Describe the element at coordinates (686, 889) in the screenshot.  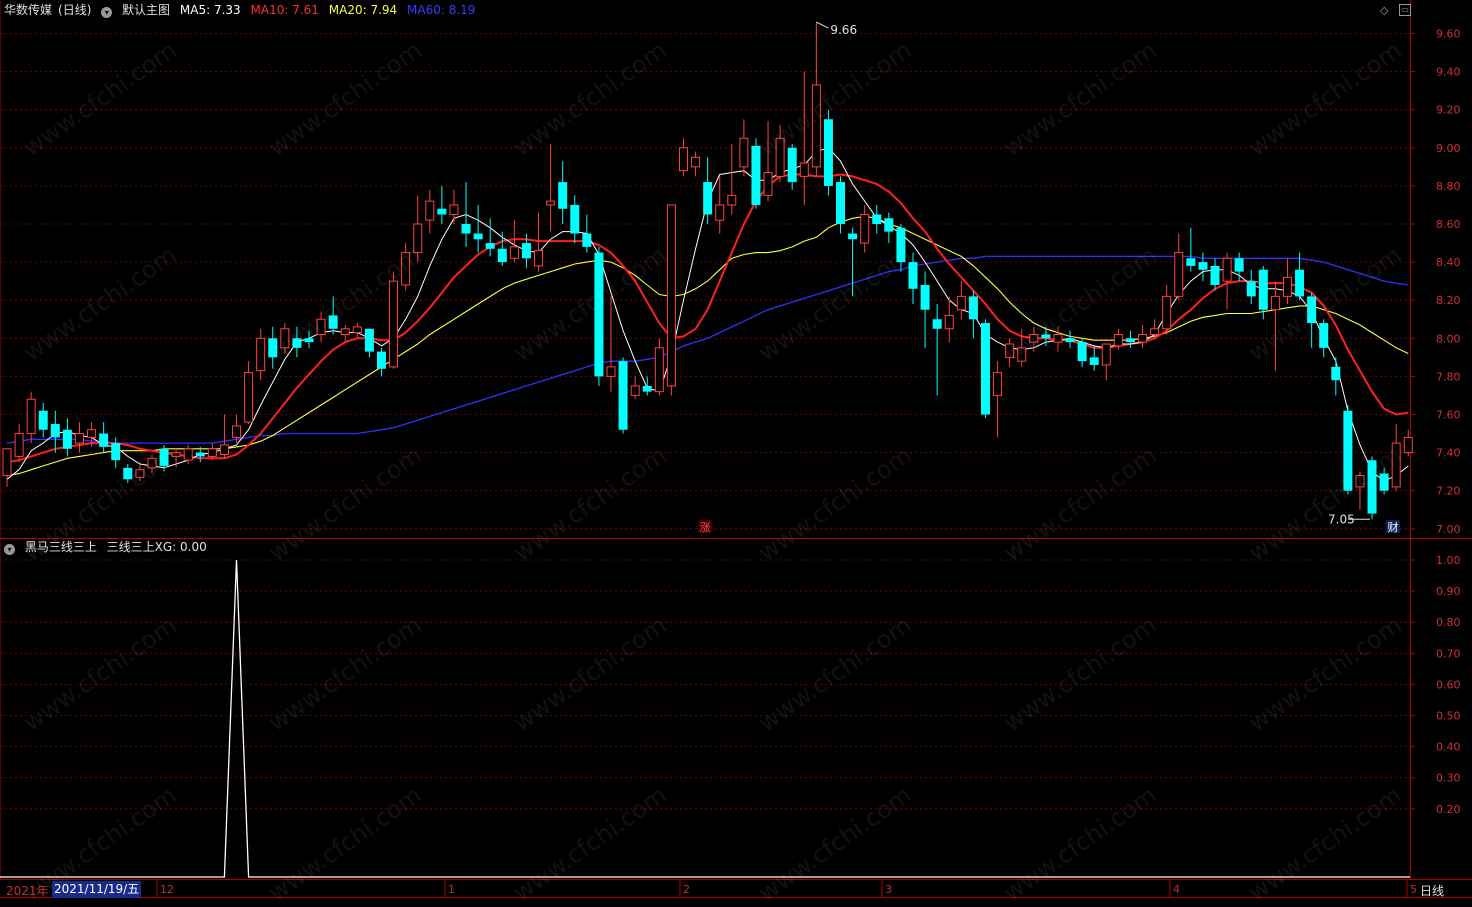
I see `month-label: 2` at that location.